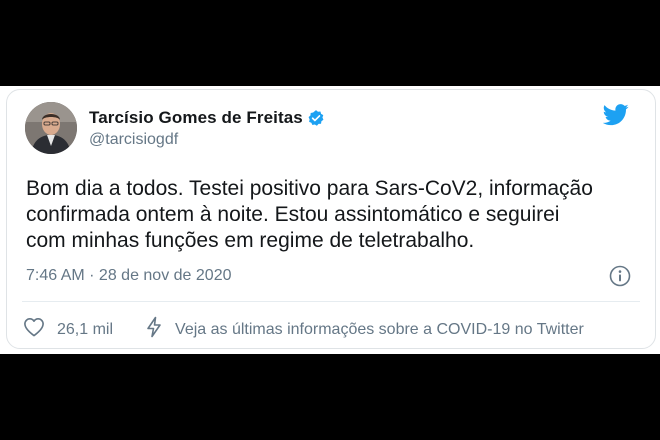 This screenshot has width=660, height=440. I want to click on avatar, so click(51, 128).